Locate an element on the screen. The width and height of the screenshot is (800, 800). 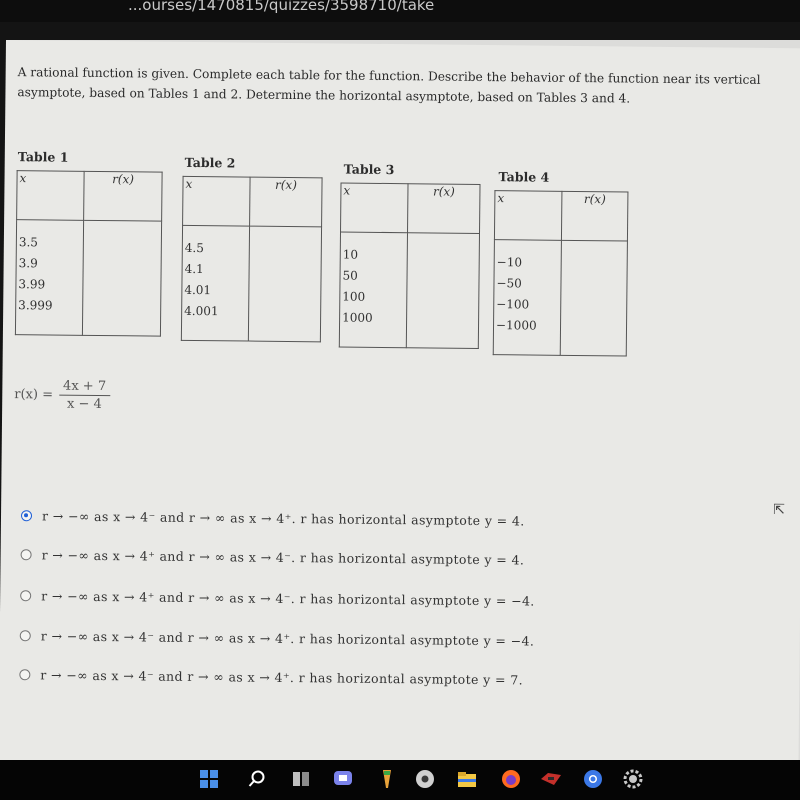
app-icon is located at coordinates (387, 779).